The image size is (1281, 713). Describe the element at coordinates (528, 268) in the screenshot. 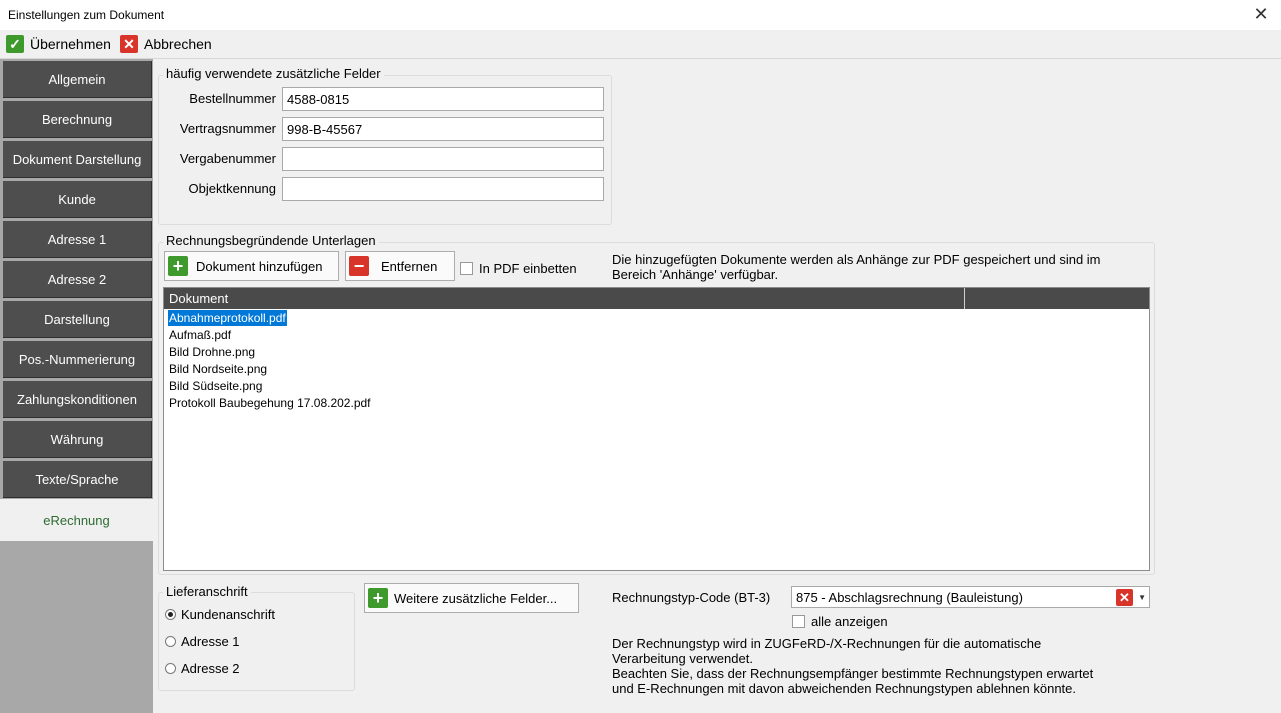

I see `embed-pdf-label: In PDF einbetten` at that location.